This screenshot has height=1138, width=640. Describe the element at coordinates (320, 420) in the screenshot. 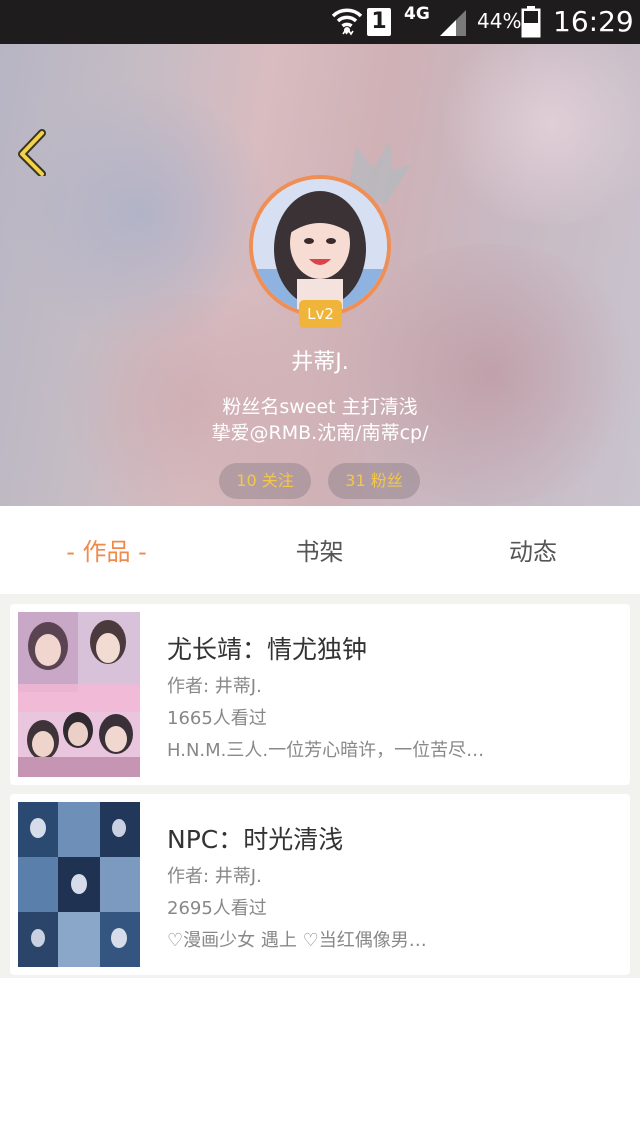

I see `bio: 粉丝名sweet 主打清浅 挚爱@RMB.沈南/南蒂cp/` at that location.